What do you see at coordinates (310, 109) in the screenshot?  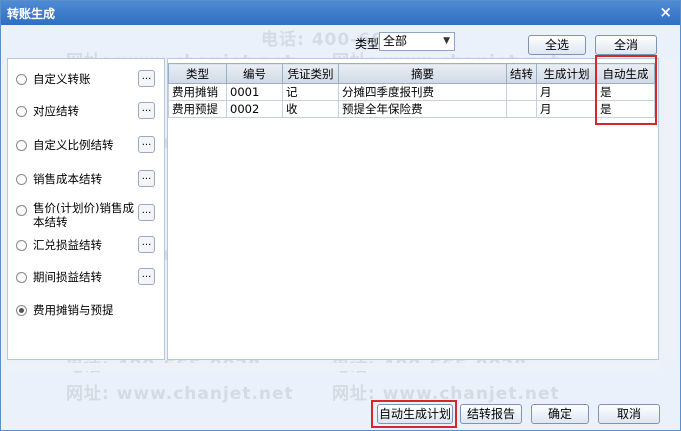 I see `cell-voucher-type: 收` at bounding box center [310, 109].